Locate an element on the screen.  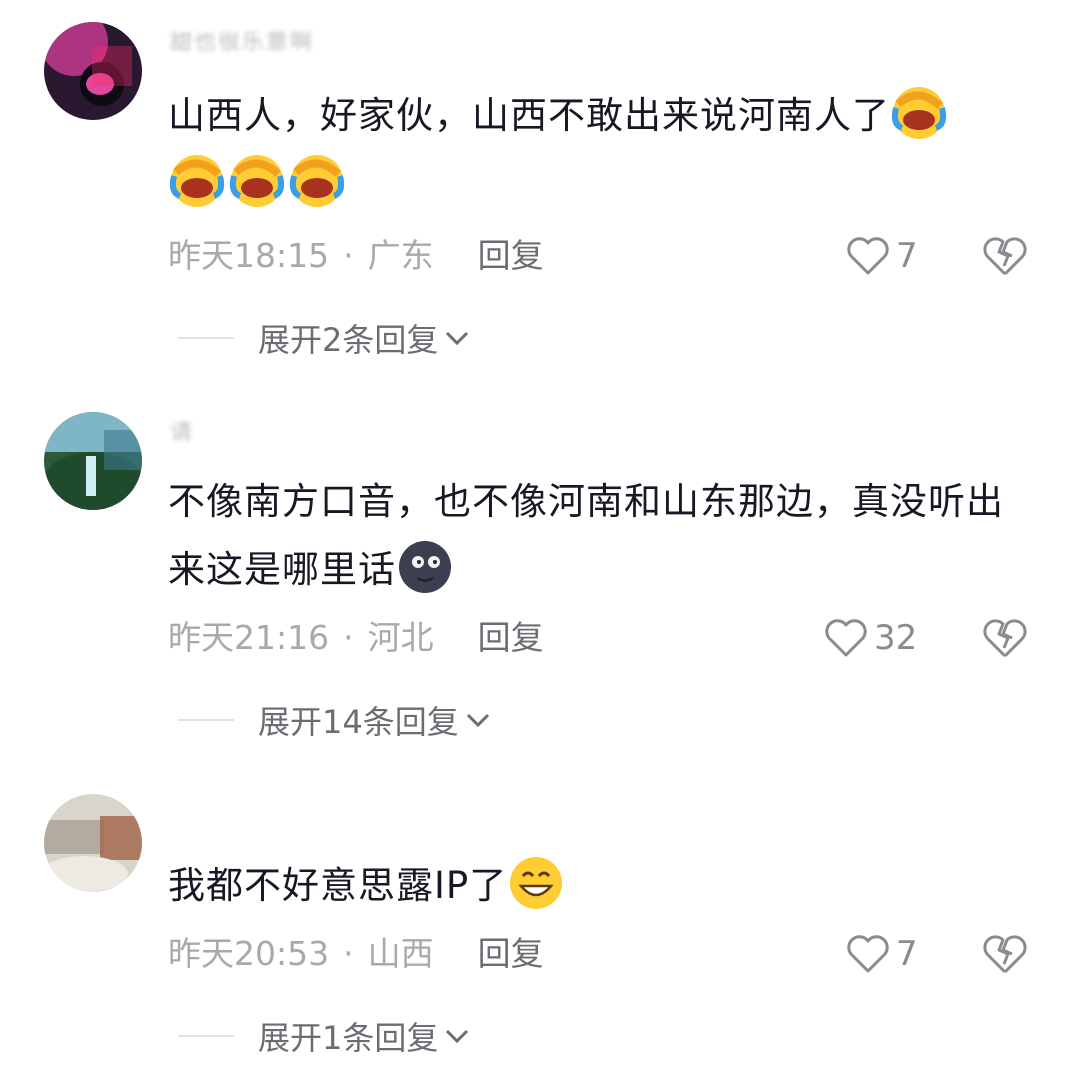
comment-meta: 昨天20:53 · 山西 回复 is located at coordinates (356, 954).